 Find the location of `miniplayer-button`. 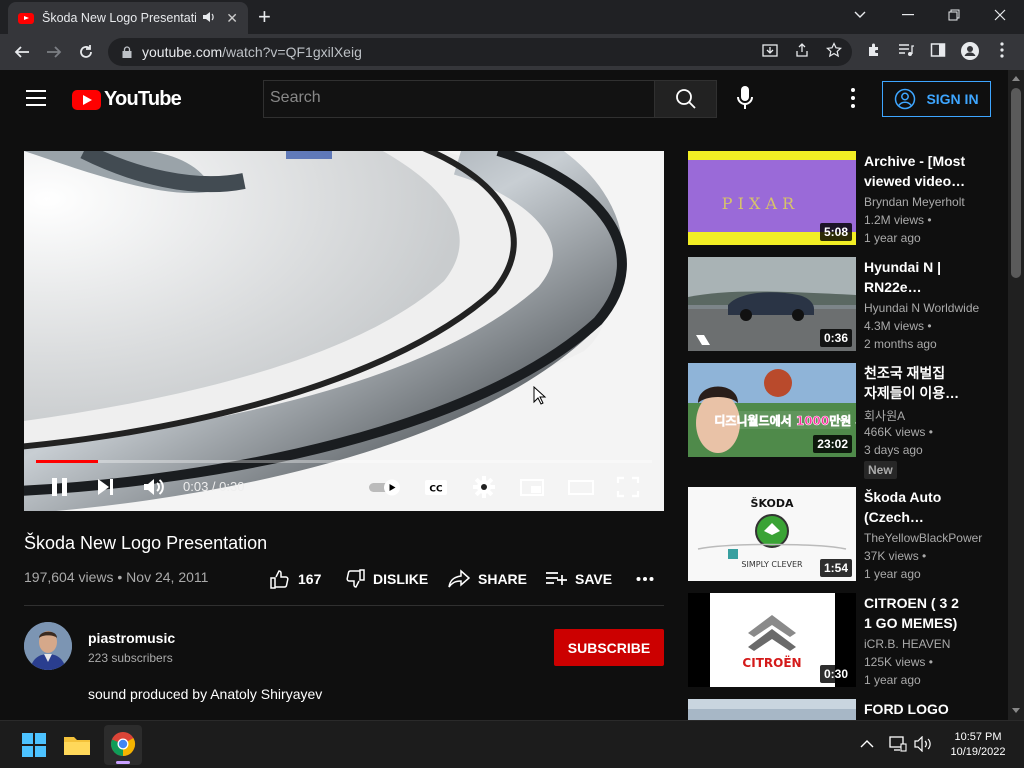

miniplayer-button is located at coordinates (532, 487).